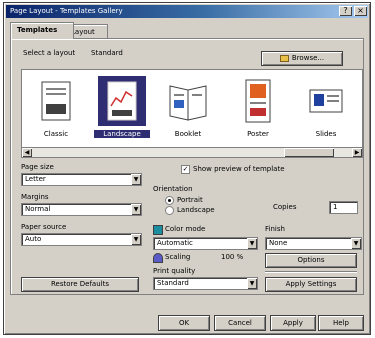  Describe the element at coordinates (37, 167) in the screenshot. I see `page-size-label: Page size` at that location.